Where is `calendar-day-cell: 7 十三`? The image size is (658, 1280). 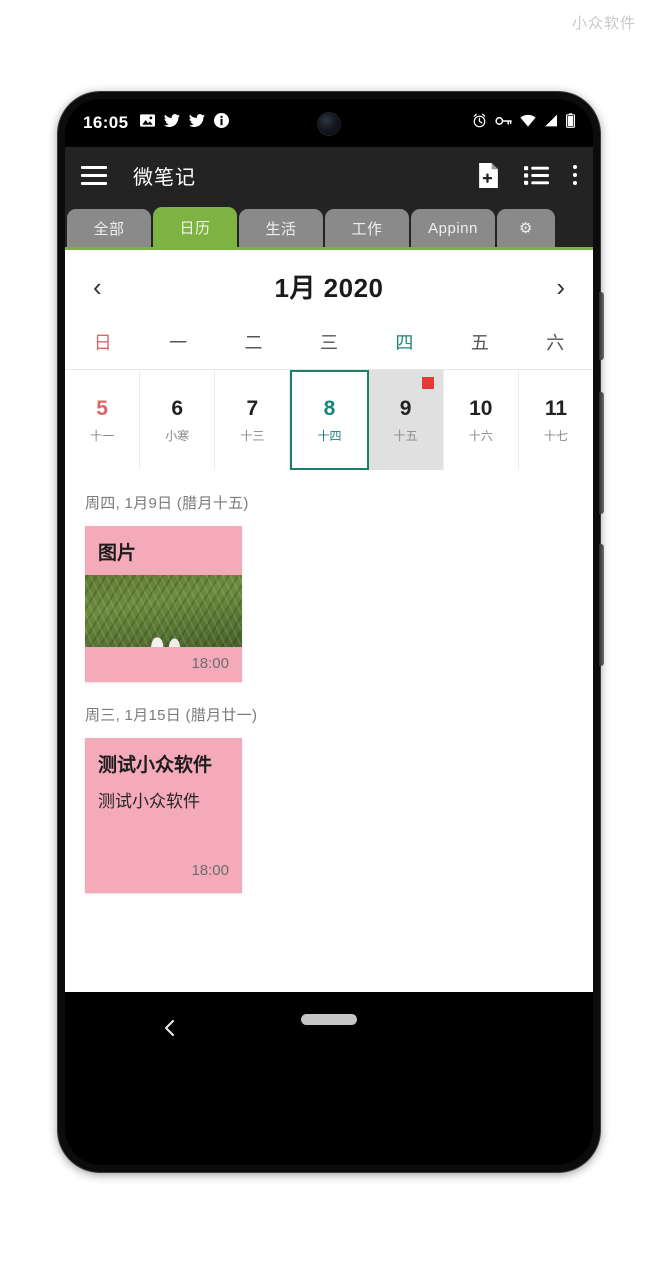 calendar-day-cell: 7 十三 is located at coordinates (253, 420).